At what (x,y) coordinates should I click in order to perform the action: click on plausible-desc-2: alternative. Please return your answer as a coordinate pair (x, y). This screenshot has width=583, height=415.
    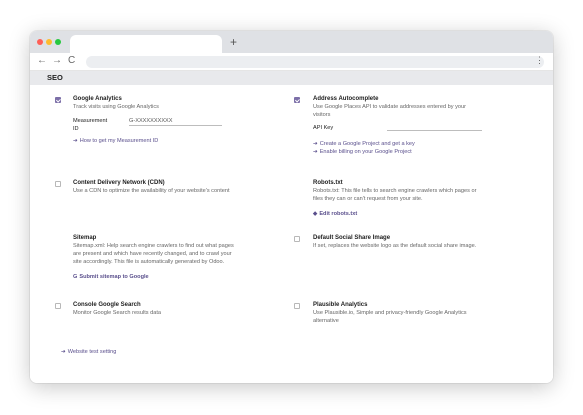
    Looking at the image, I should click on (326, 321).